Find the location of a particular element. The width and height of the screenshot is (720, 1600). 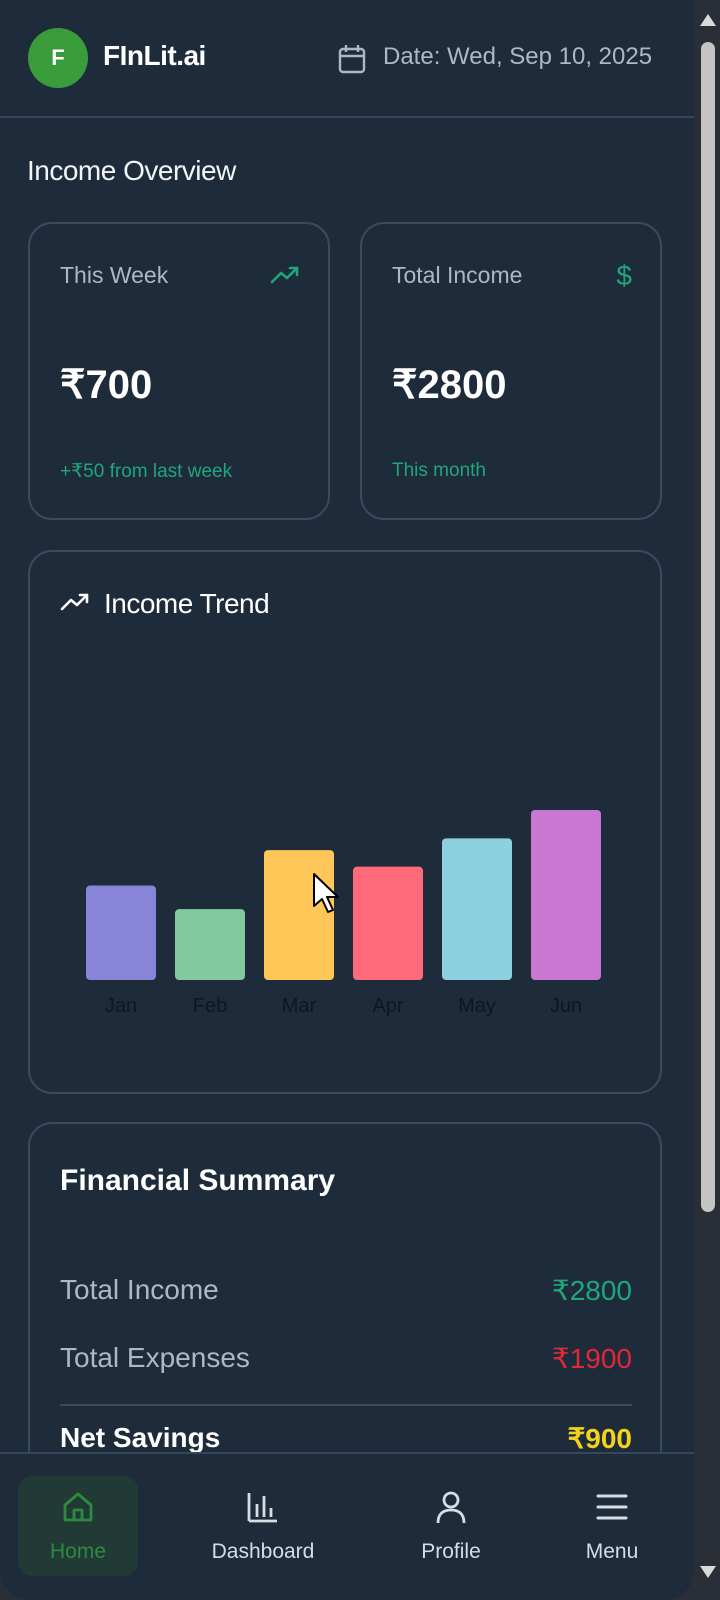

scrollbar-thumb is located at coordinates (708, 627).